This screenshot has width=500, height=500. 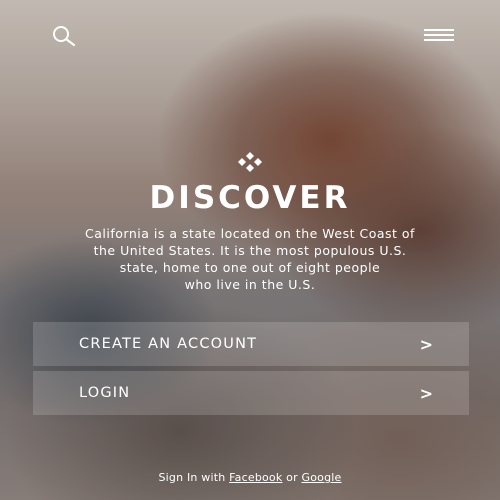 I want to click on google-link: Google, so click(x=322, y=477).